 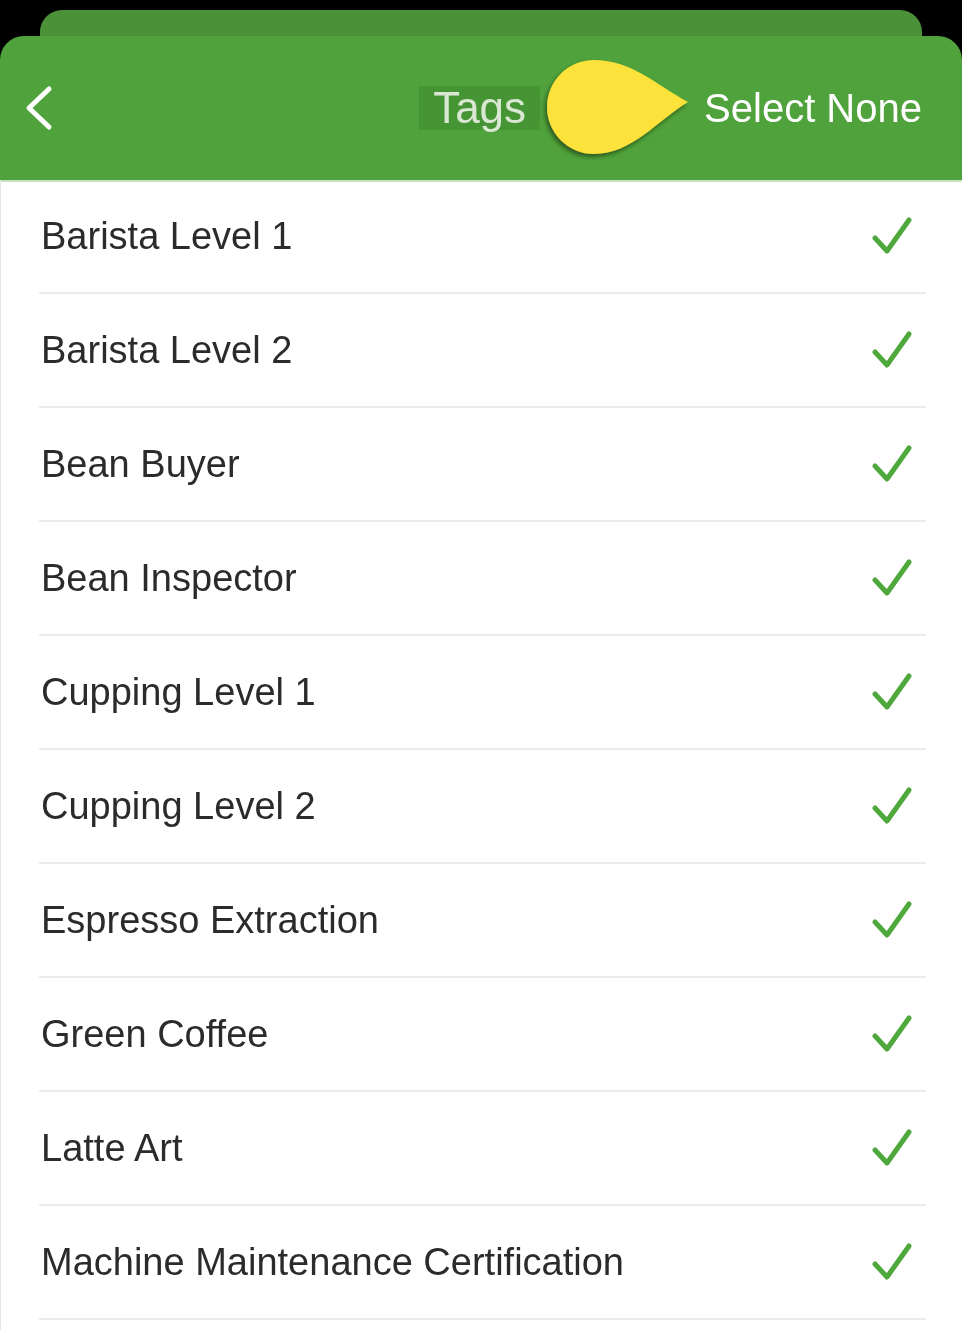 I want to click on tag-label: Barista Level 1, so click(x=167, y=236).